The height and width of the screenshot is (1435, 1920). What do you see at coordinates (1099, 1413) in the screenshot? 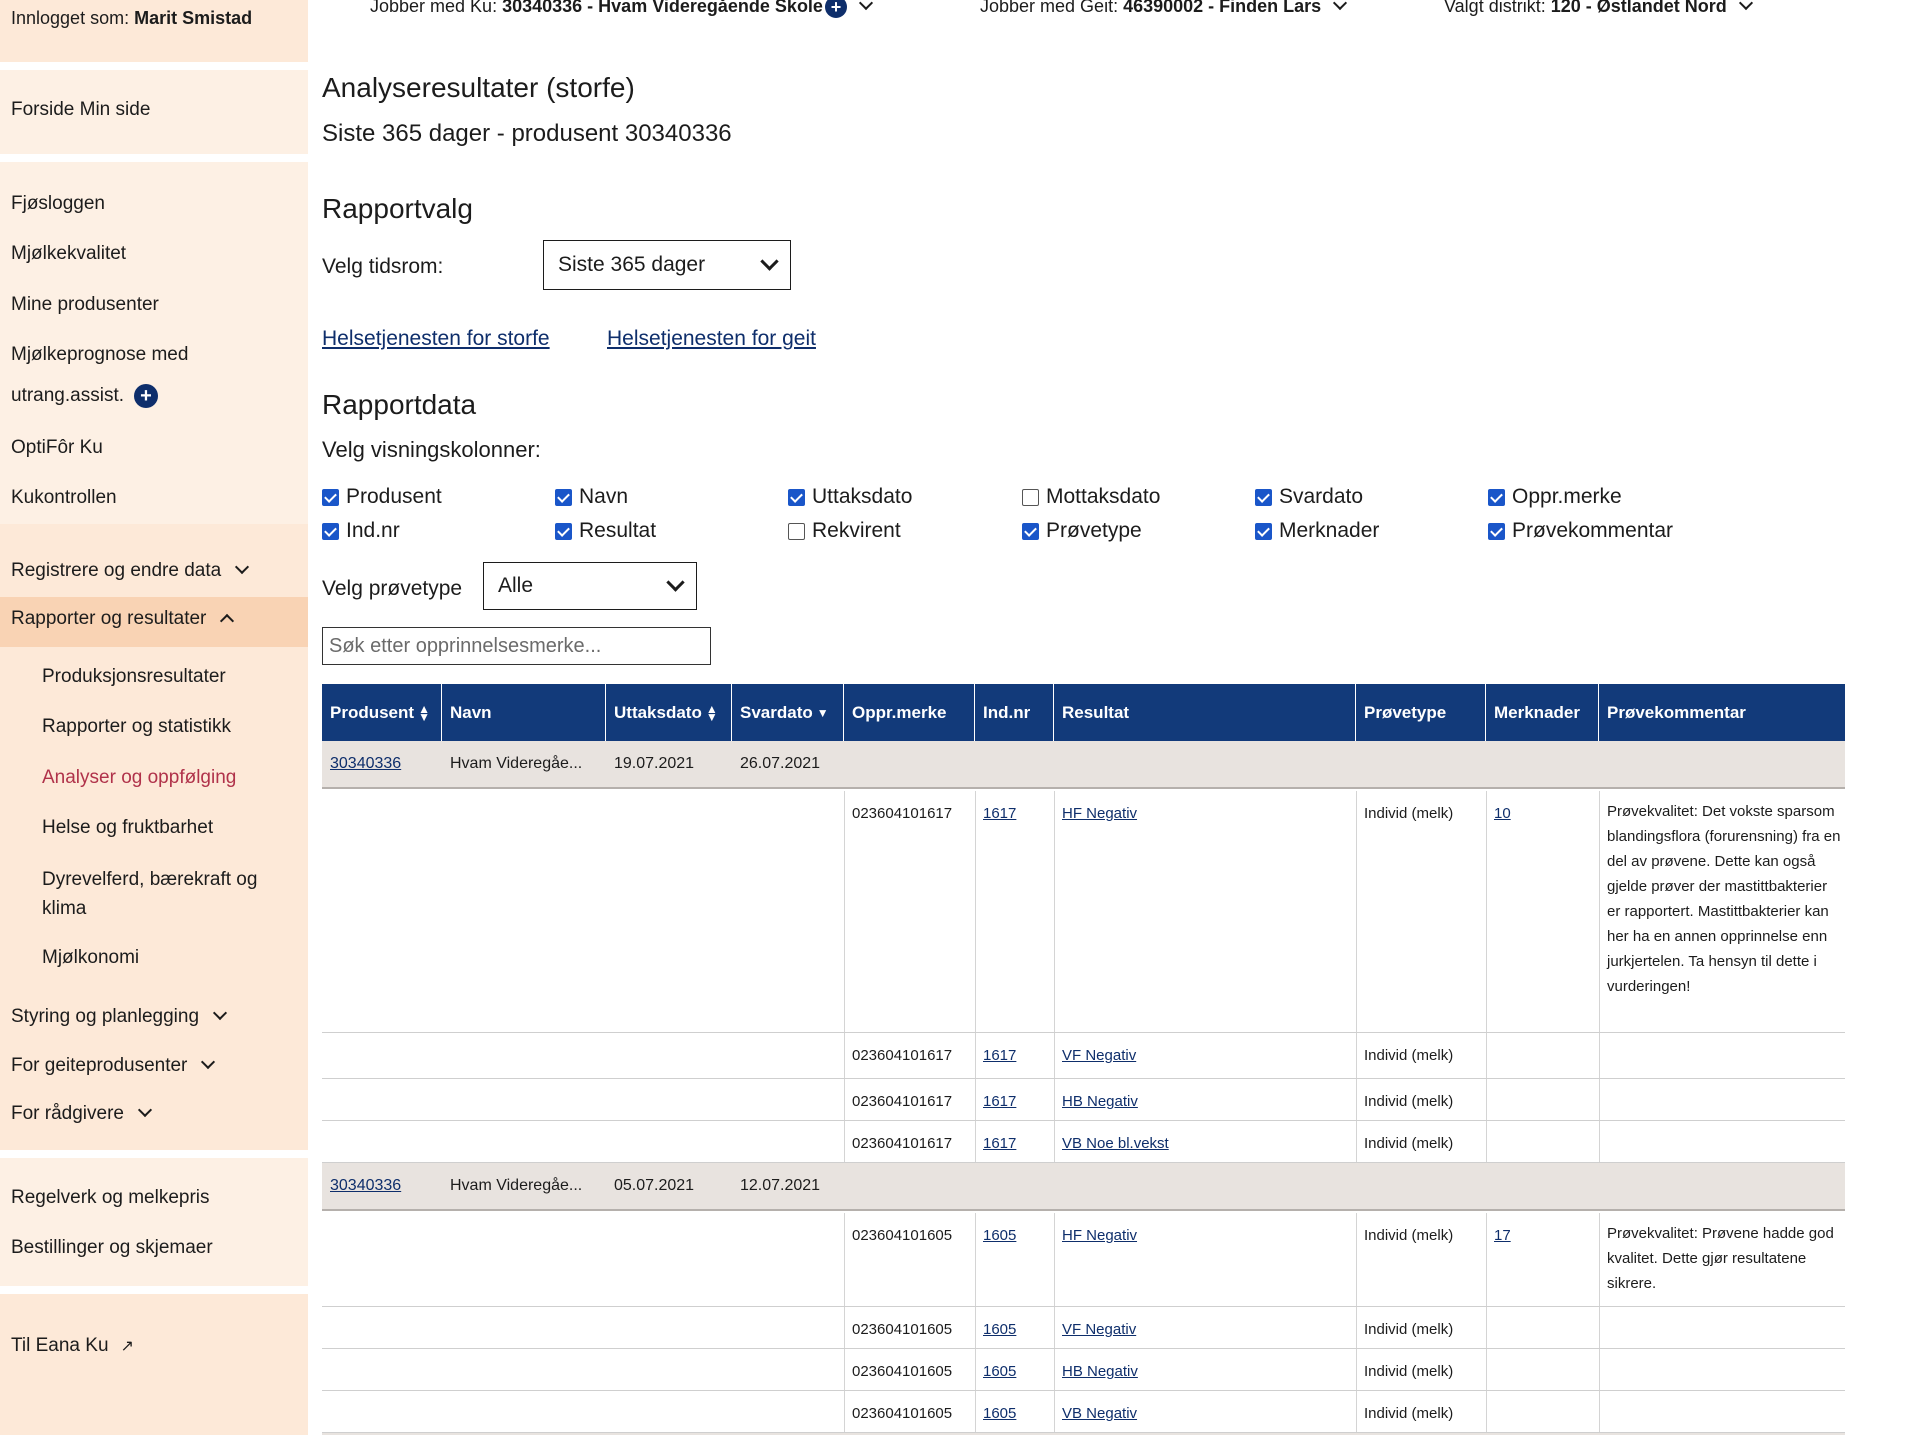
I see `cell-resultat: VB Negativ` at bounding box center [1099, 1413].